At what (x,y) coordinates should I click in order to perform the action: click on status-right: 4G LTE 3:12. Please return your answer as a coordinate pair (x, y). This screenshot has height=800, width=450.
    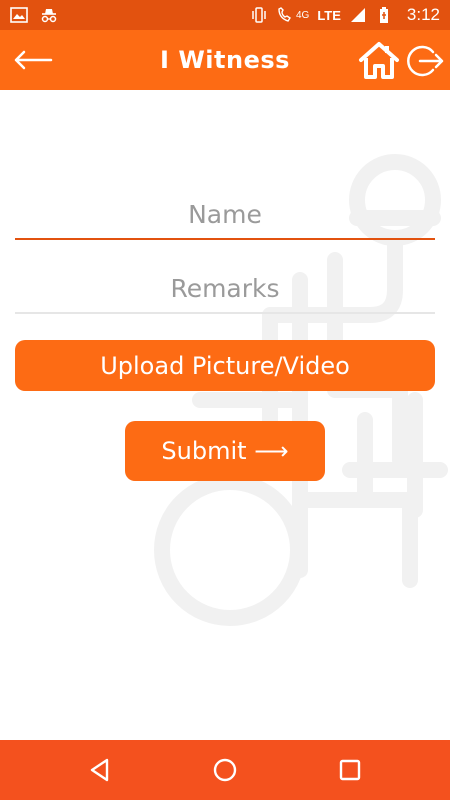
    Looking at the image, I should click on (345, 15).